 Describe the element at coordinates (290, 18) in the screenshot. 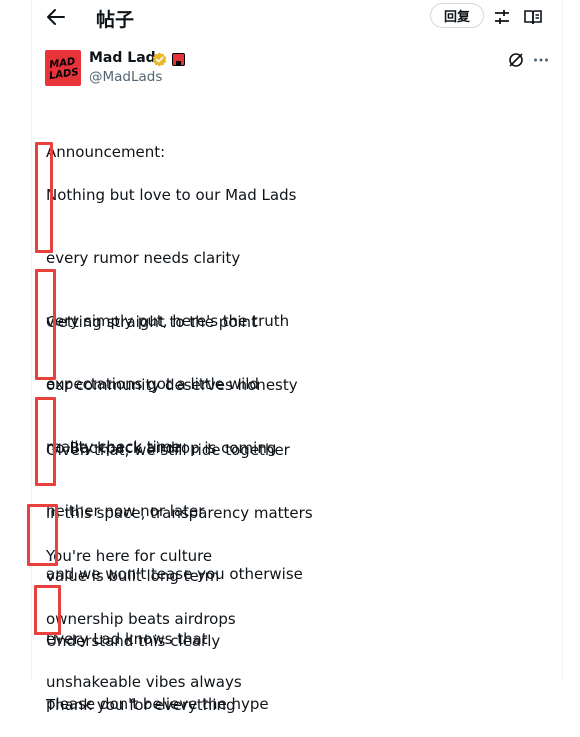

I see `post-header: 帖子 回复` at that location.